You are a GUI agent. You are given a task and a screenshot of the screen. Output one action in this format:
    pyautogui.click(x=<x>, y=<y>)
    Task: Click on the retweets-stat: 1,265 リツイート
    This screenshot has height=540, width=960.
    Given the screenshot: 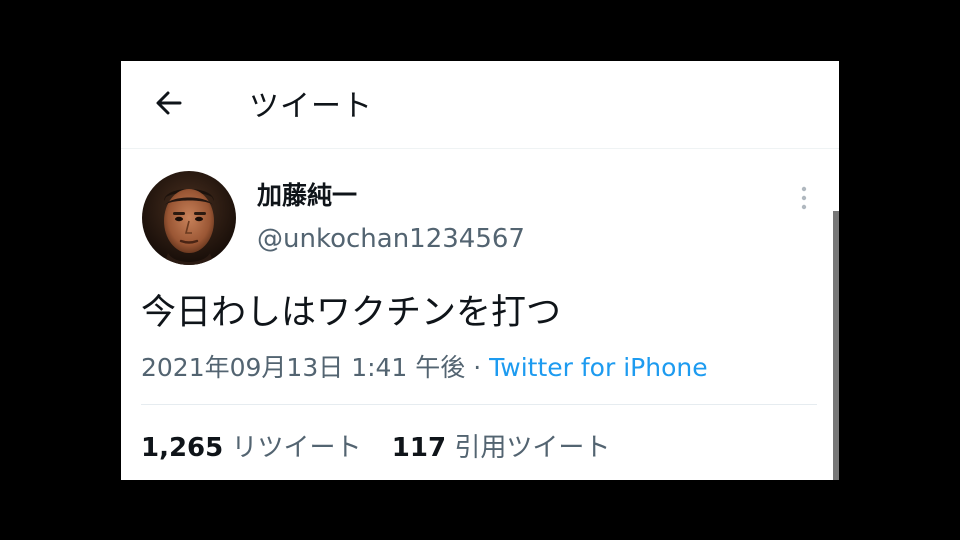 What is the action you would take?
    pyautogui.click(x=251, y=448)
    